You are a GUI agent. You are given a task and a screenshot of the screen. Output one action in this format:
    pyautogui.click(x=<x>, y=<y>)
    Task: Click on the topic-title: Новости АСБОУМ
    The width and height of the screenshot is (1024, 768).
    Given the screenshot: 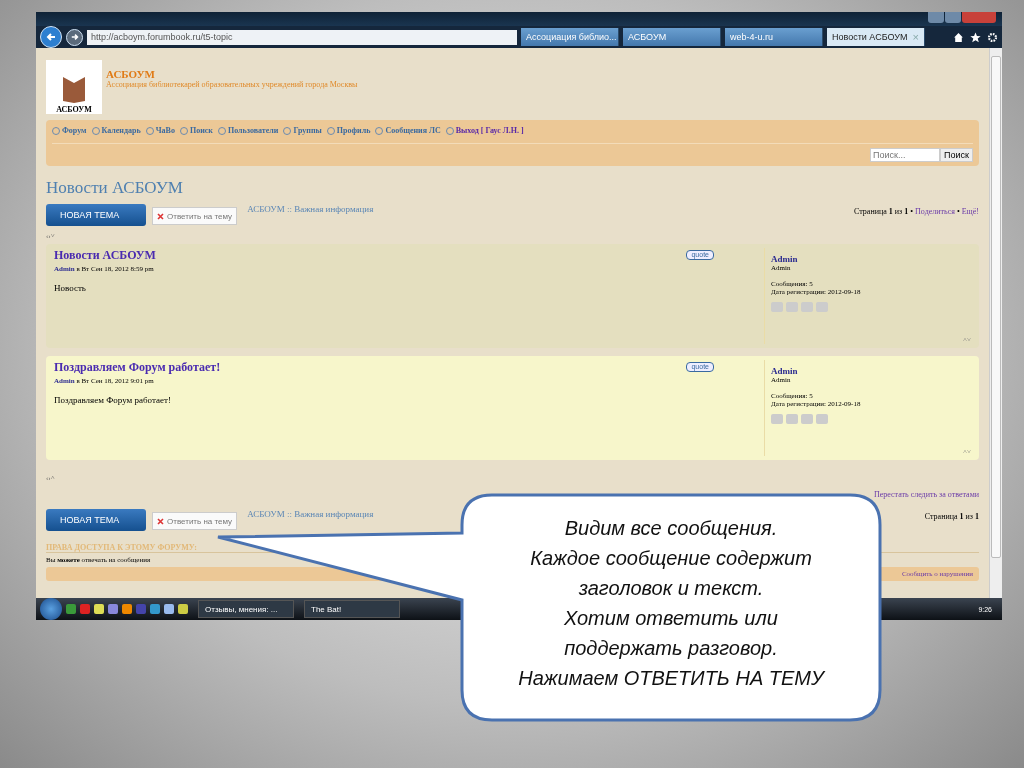 What is the action you would take?
    pyautogui.click(x=115, y=188)
    